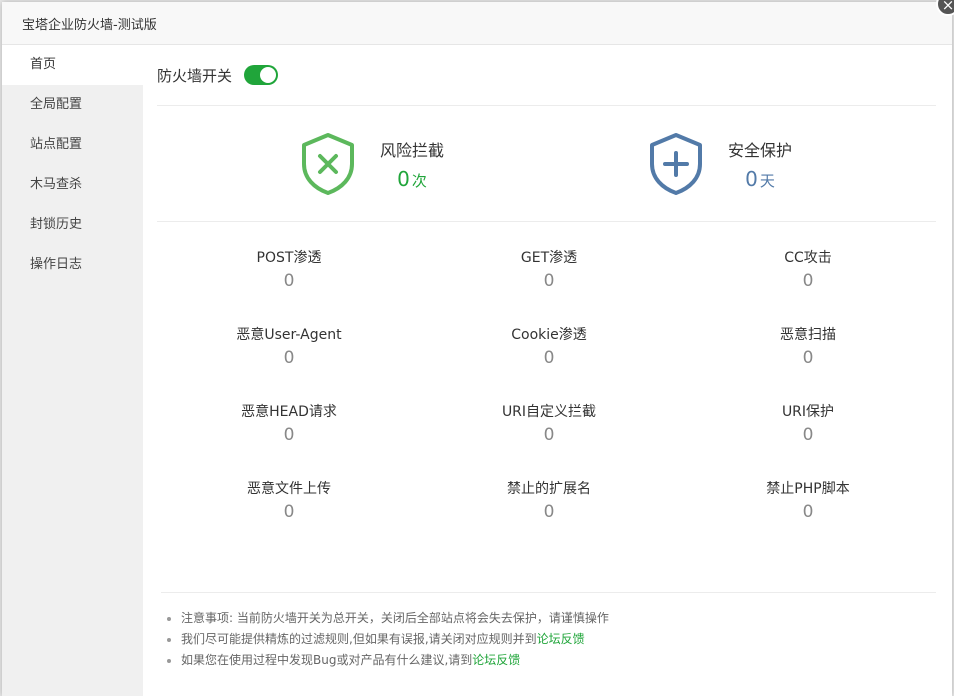 The width and height of the screenshot is (954, 696). Describe the element at coordinates (808, 269) in the screenshot. I see `stat-cc-attack: CC攻击 0` at that location.